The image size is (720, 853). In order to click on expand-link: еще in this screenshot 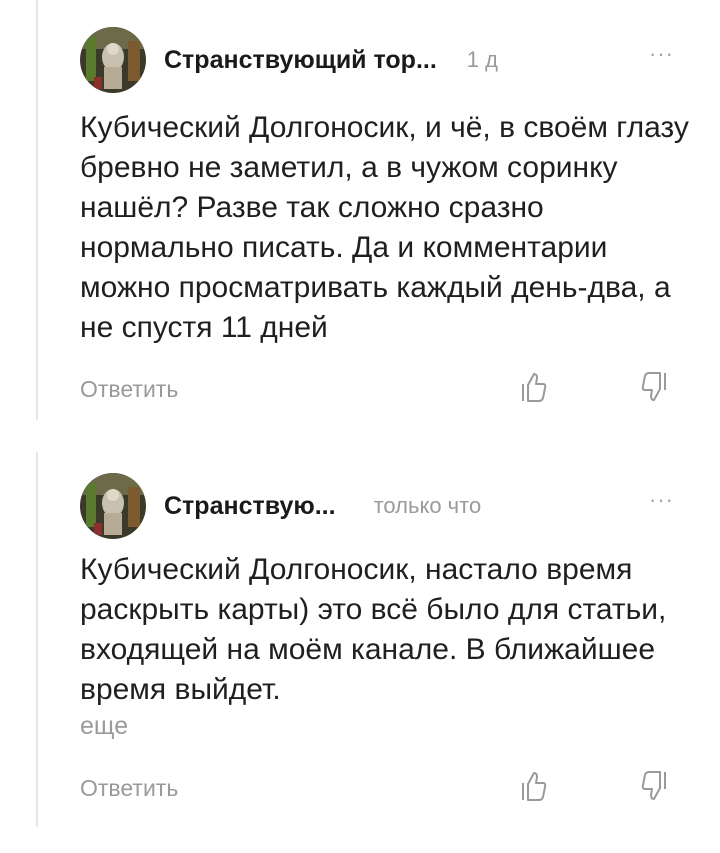, I will do `click(380, 726)`.